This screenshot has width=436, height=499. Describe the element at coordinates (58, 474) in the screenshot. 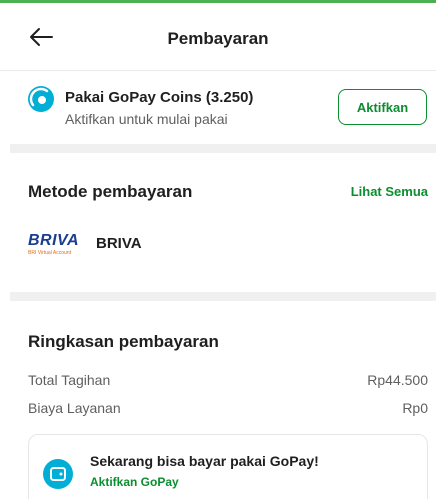

I see `wallet-icon` at that location.